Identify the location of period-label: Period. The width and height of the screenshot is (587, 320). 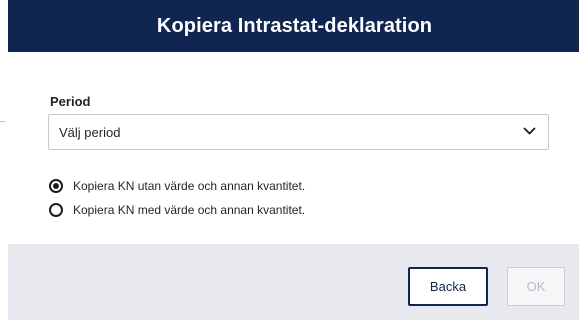
(70, 101).